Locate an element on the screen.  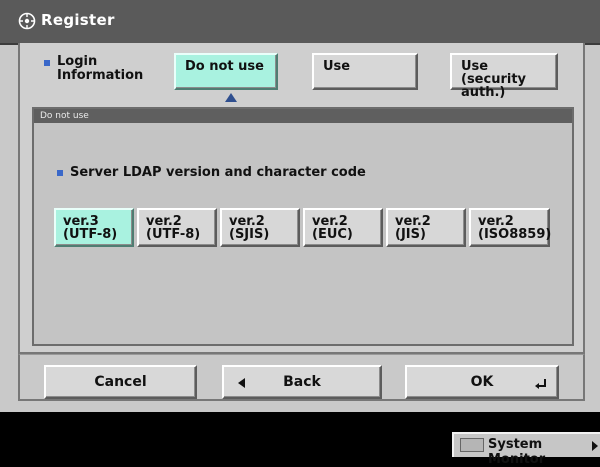
version-button-v2-jis: ver.2 (JIS) is located at coordinates (426, 227).